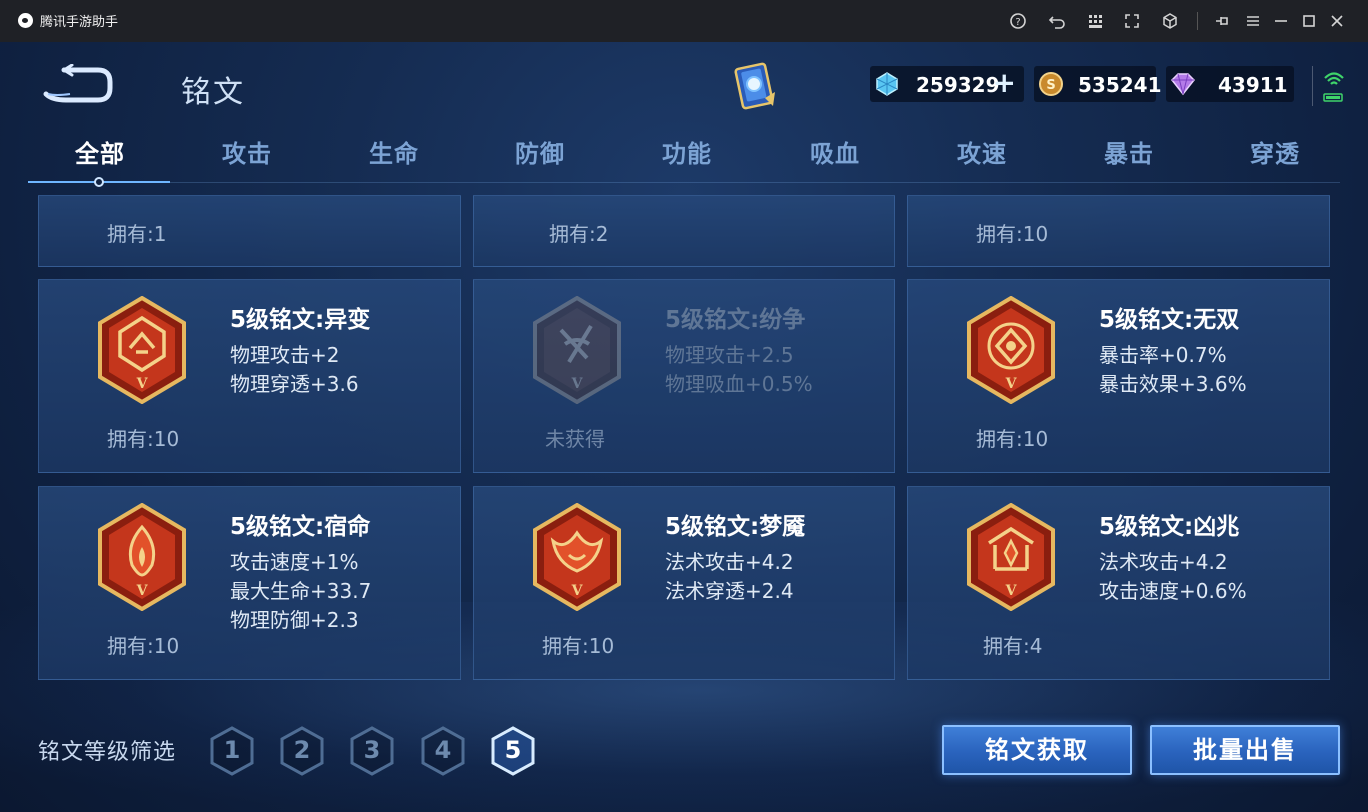 The width and height of the screenshot is (1368, 812). What do you see at coordinates (249, 231) in the screenshot?
I see `rune-card-partial: 拥有:1` at bounding box center [249, 231].